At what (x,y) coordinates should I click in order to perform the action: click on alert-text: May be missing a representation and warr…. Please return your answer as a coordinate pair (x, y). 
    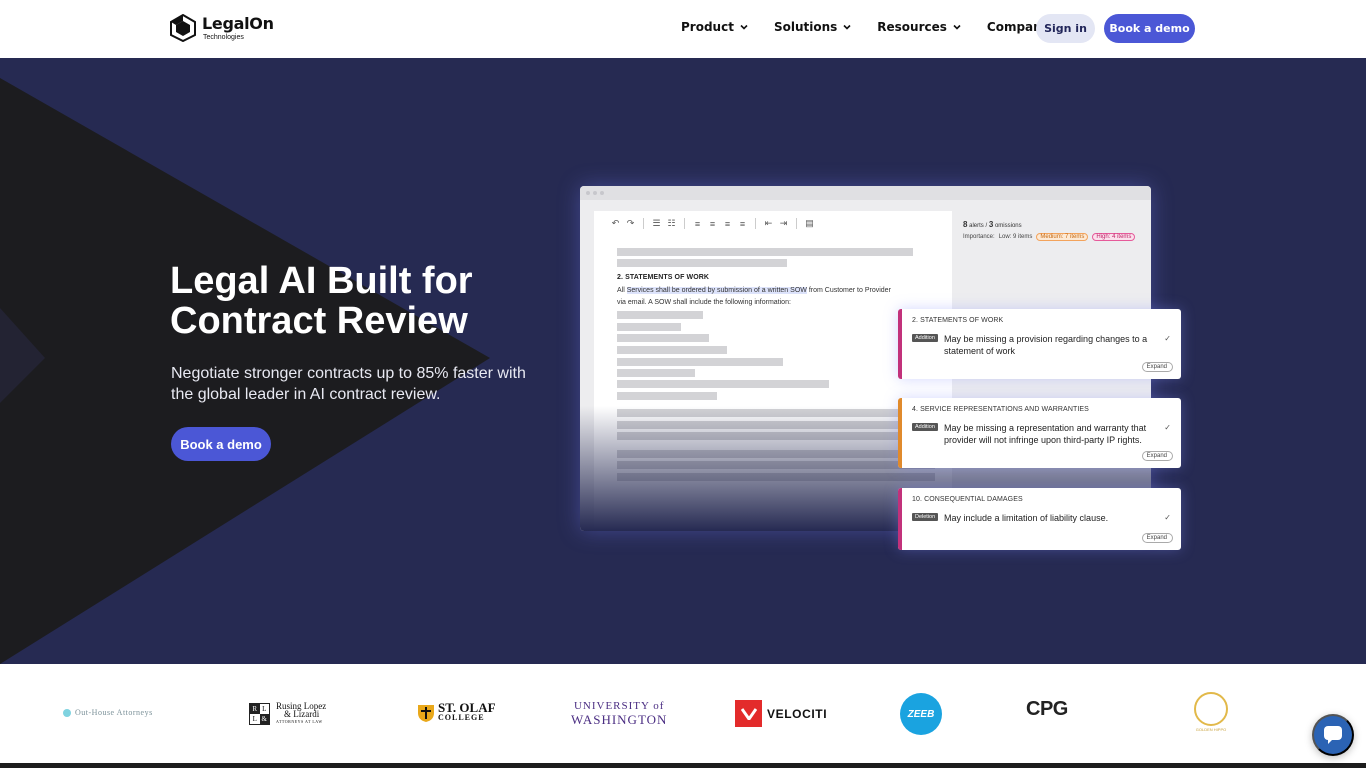
    Looking at the image, I should click on (1045, 434).